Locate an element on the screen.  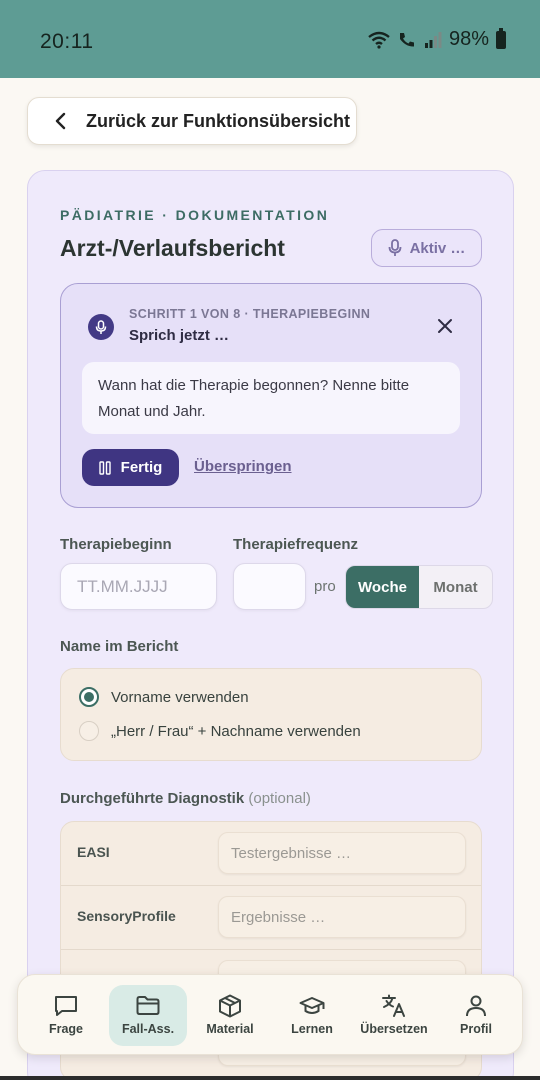
nav-label: Frage is located at coordinates (66, 1029).